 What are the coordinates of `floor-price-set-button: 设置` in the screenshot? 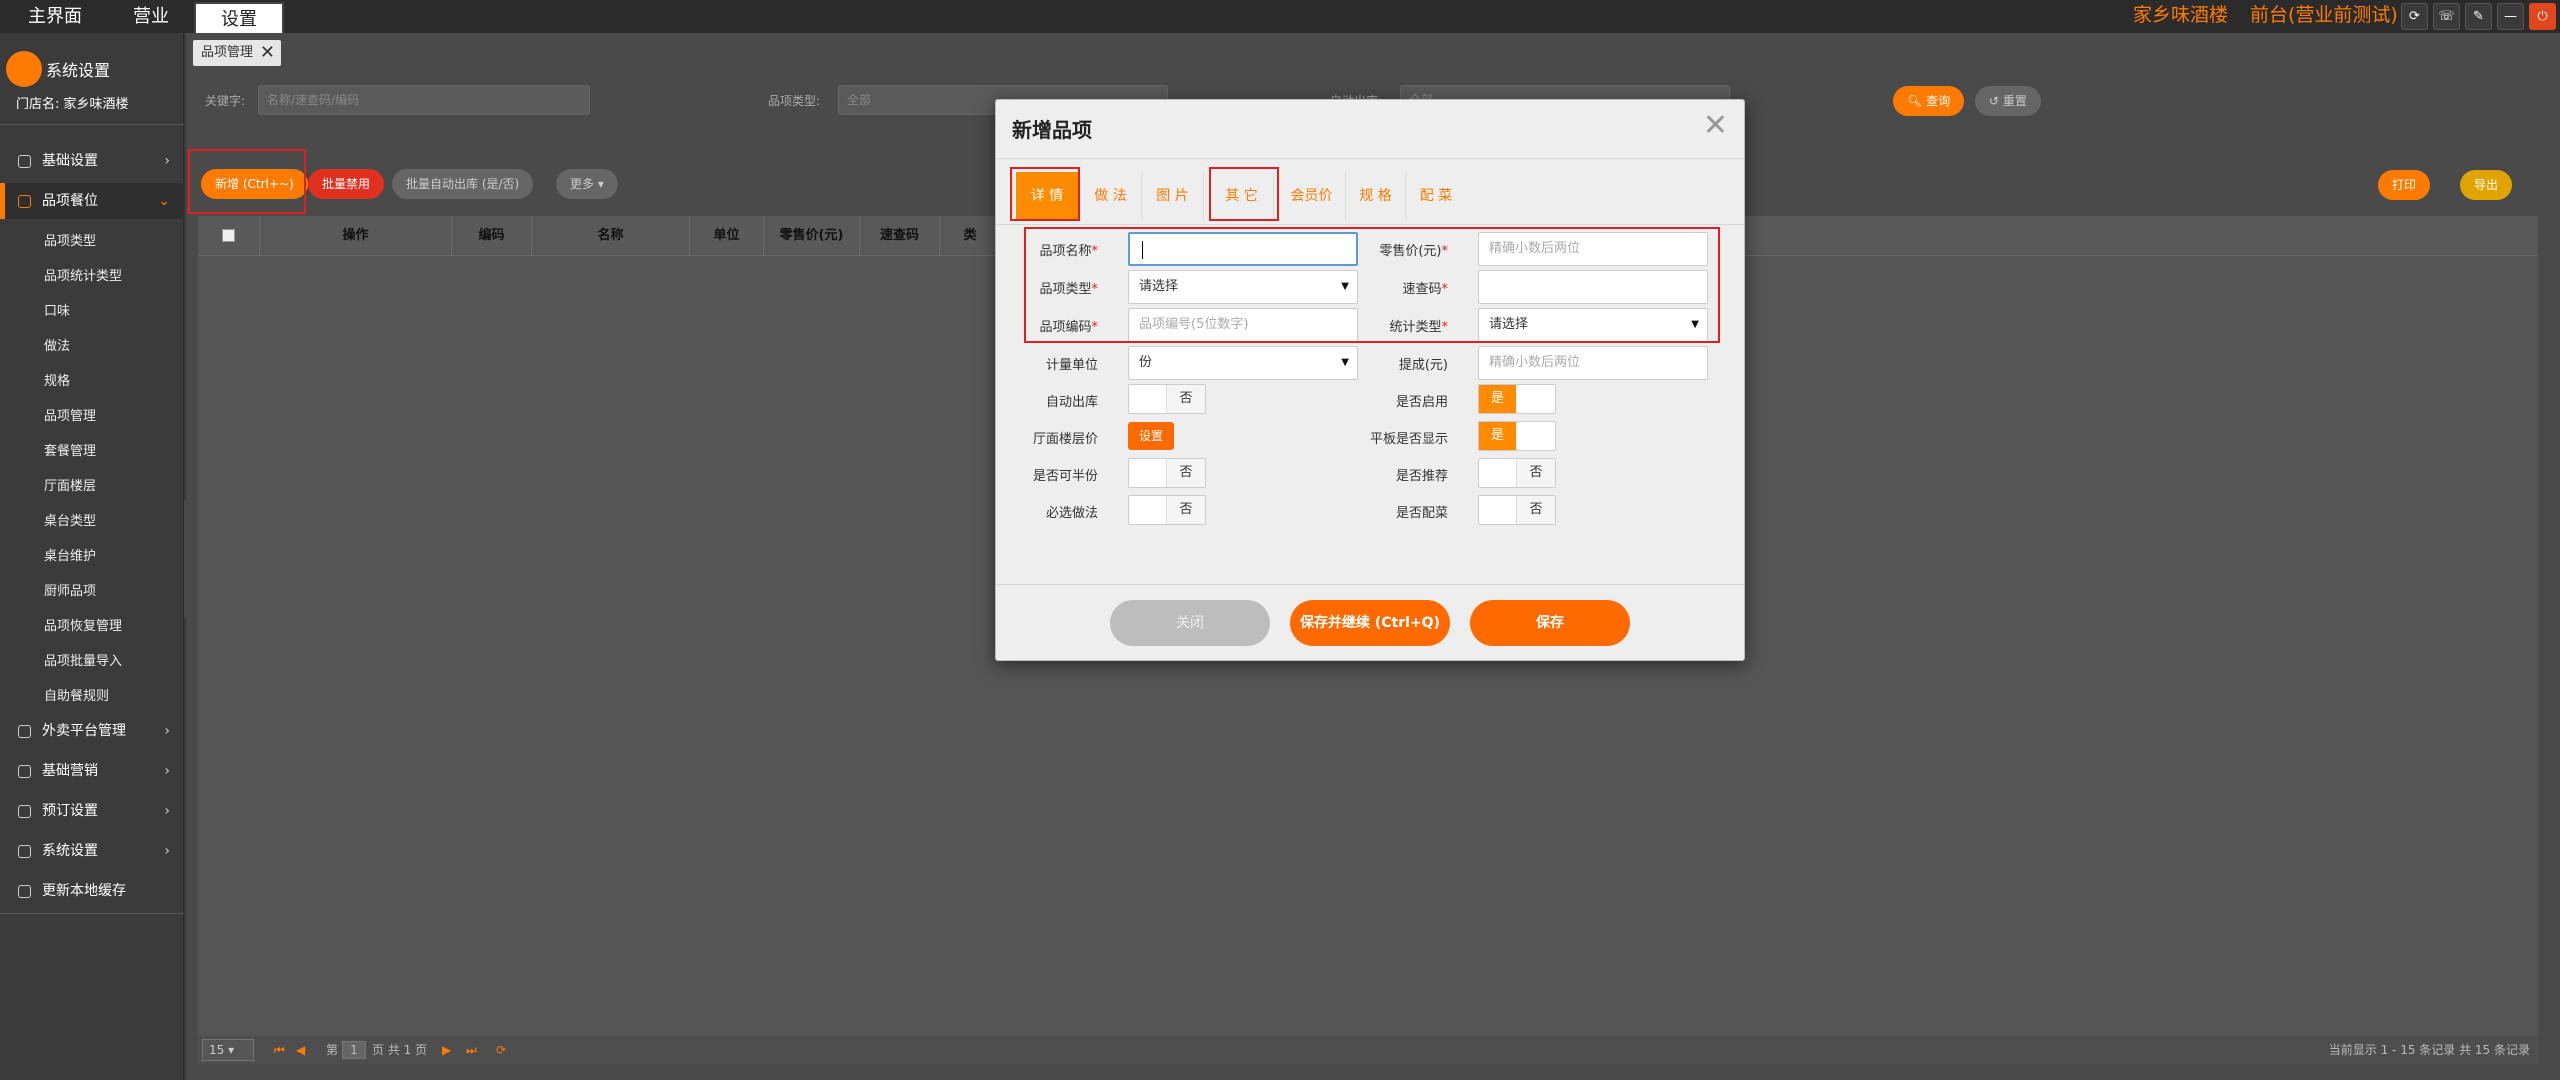 It's located at (1151, 436).